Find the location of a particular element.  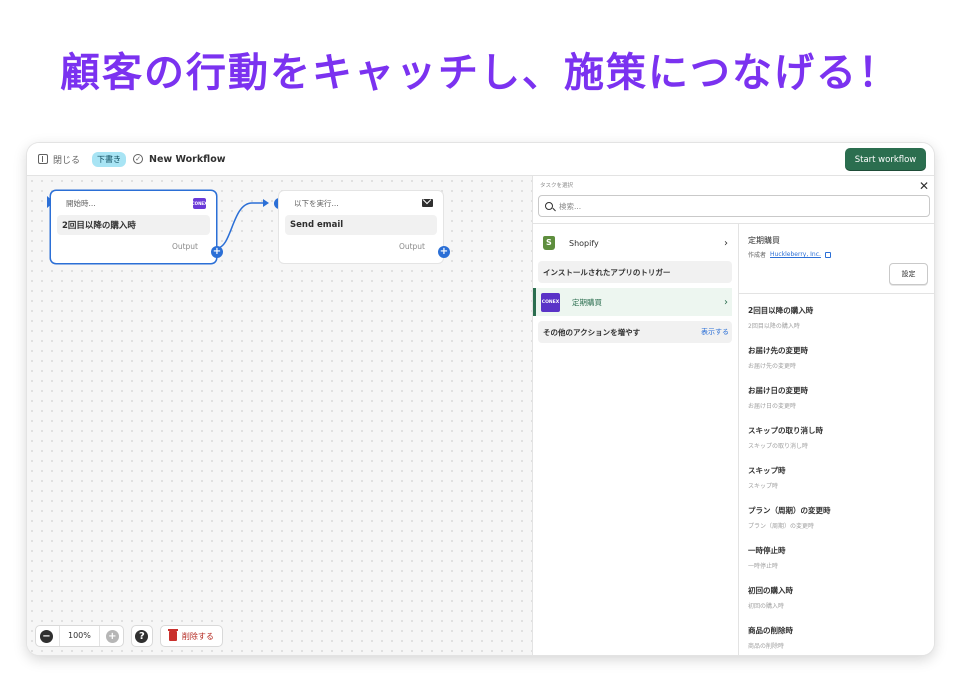

trigger-description: スキップの取り消し時 is located at coordinates (778, 446).